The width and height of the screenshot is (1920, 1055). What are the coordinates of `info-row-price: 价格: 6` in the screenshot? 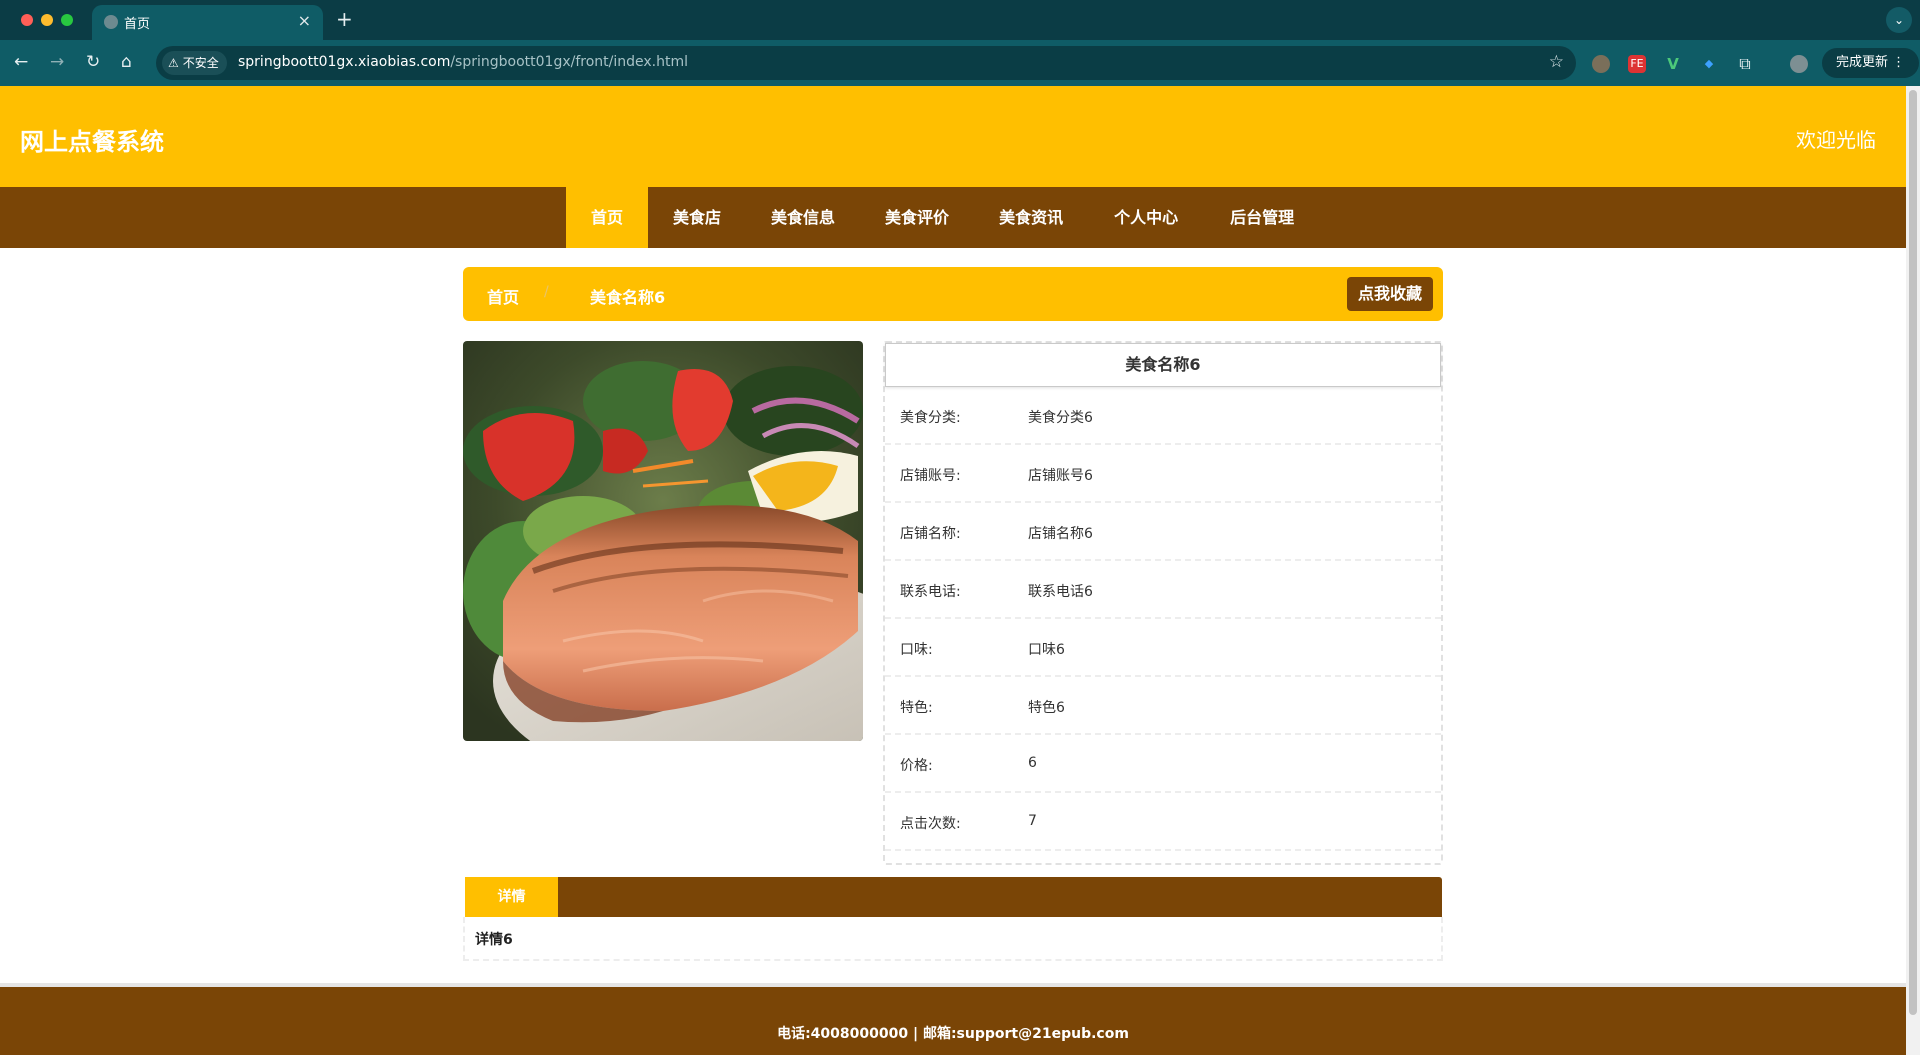 It's located at (1163, 764).